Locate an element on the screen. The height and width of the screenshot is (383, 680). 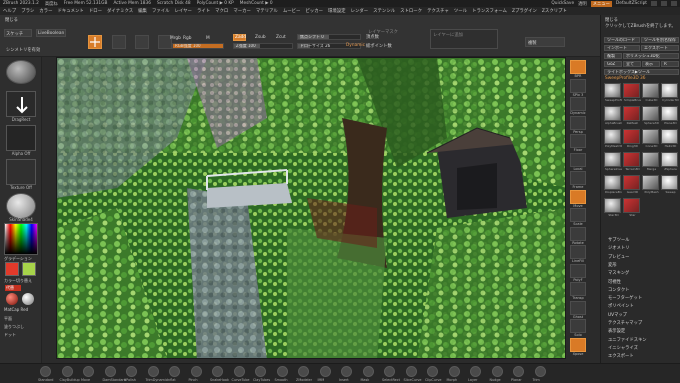
tool-tile: Star is located at coordinates (631, 207).